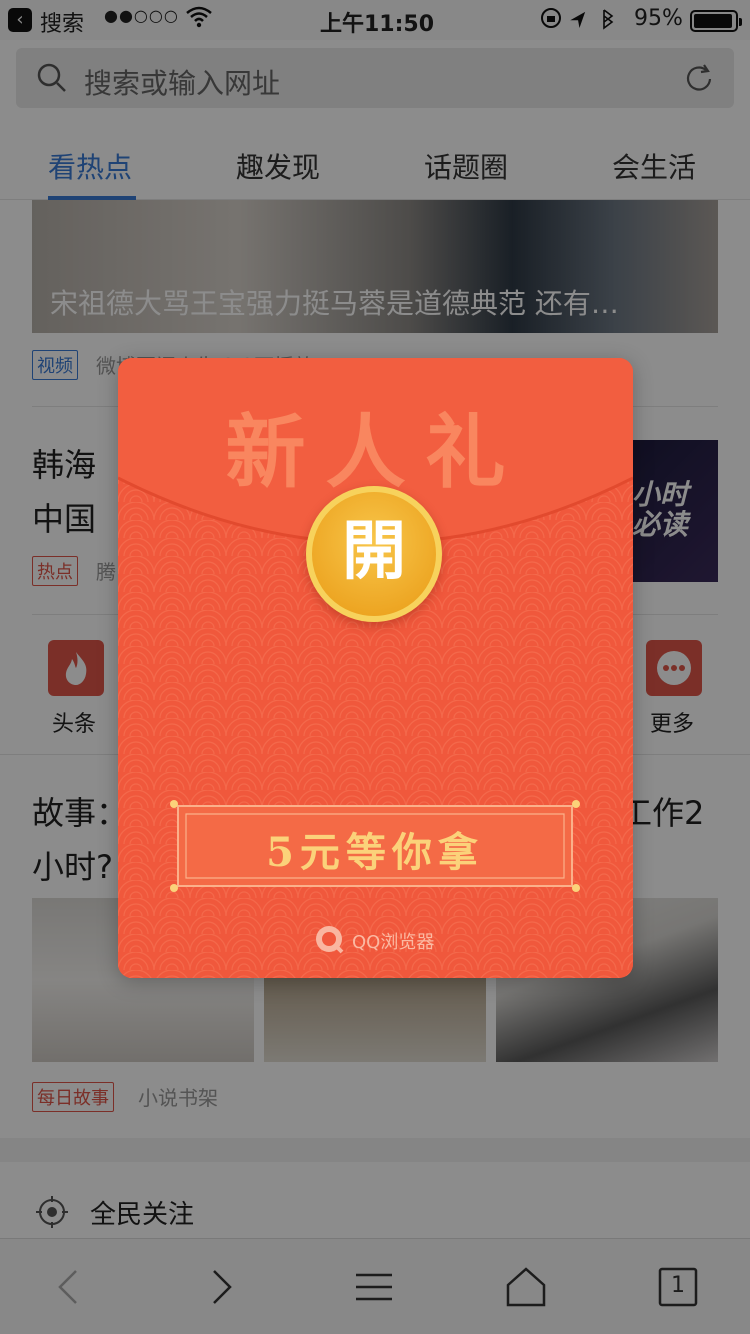  What do you see at coordinates (374, 554) in the screenshot?
I see `open-envelope-button: 開` at bounding box center [374, 554].